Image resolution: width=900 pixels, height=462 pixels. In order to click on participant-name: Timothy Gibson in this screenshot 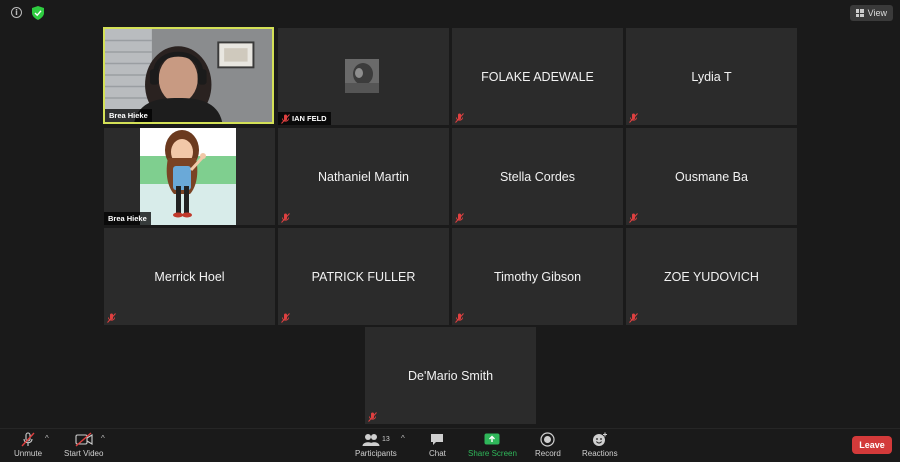, I will do `click(537, 276)`.